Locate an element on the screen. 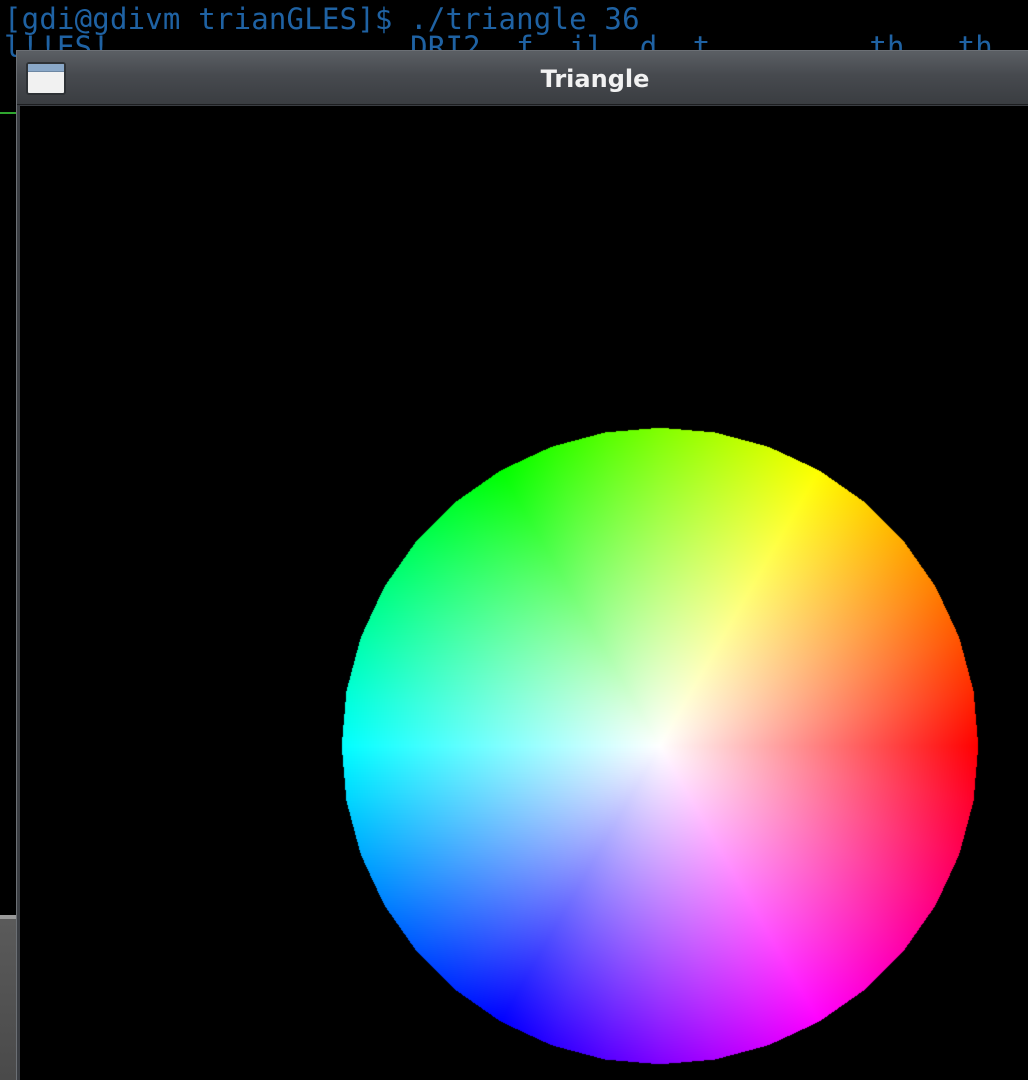 This screenshot has height=1080, width=1028. terminal-cursor-mark is located at coordinates (8, 113).